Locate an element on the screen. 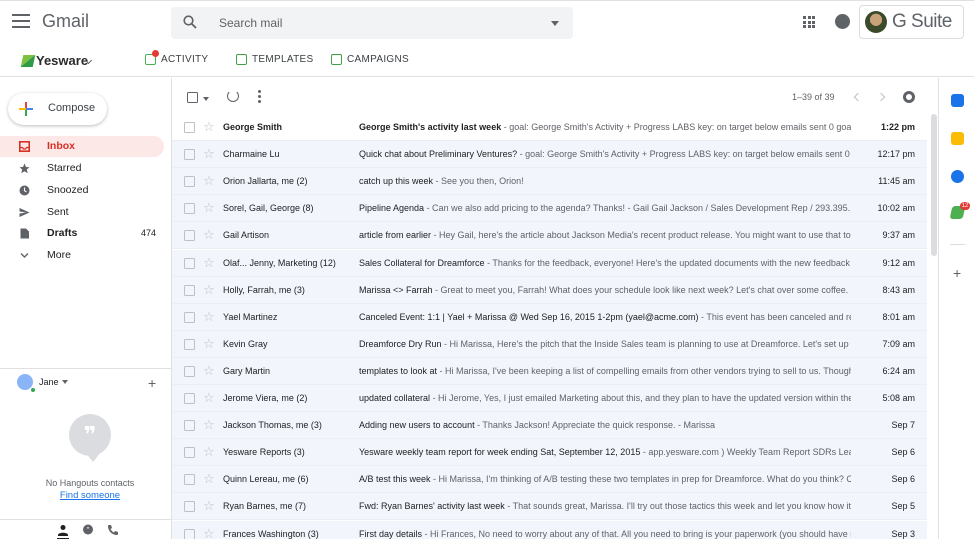 This screenshot has width=974, height=539. sidebar-item-snoozed: Snoozed is located at coordinates (82, 190).